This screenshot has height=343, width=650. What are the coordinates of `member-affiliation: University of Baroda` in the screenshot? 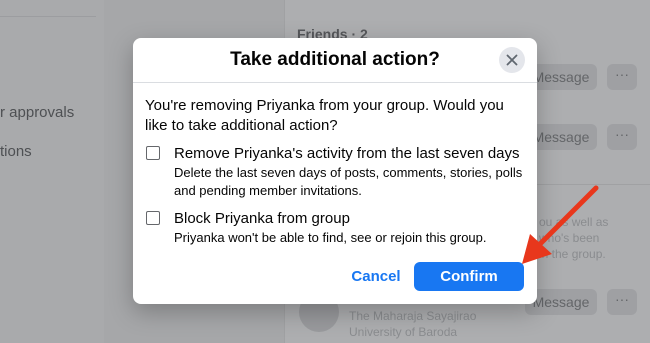 It's located at (403, 332).